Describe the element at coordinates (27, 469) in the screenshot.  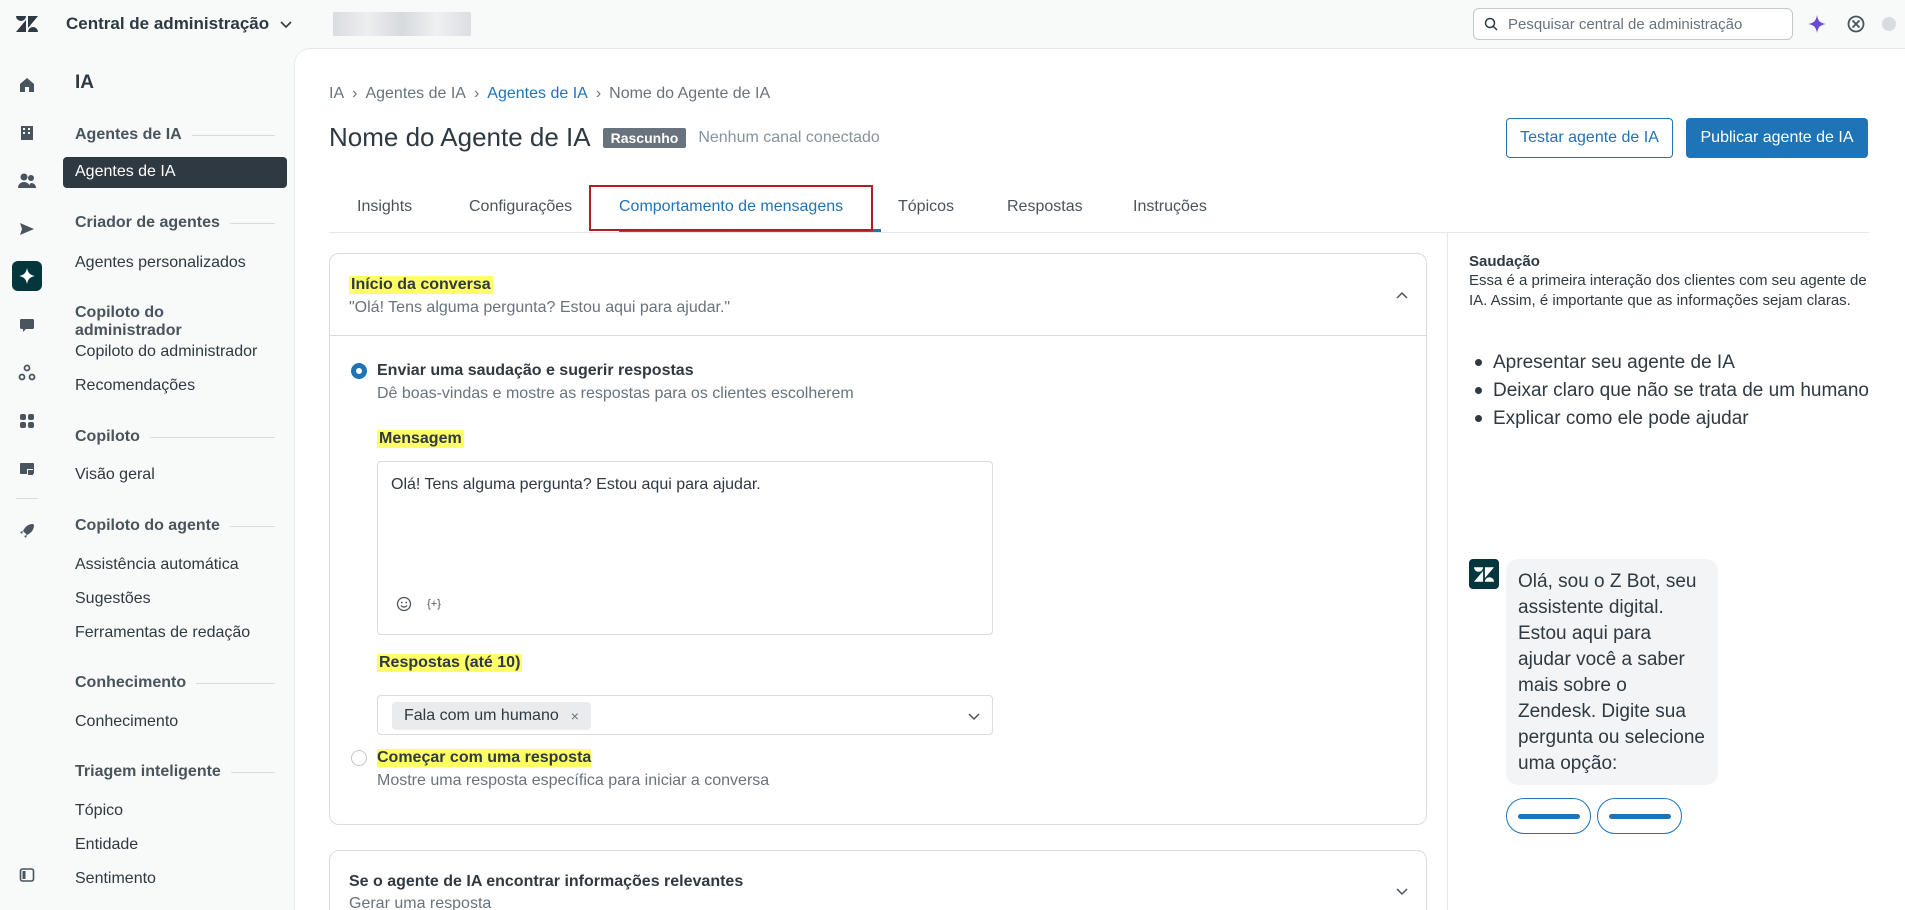
I see `objects-icon` at that location.